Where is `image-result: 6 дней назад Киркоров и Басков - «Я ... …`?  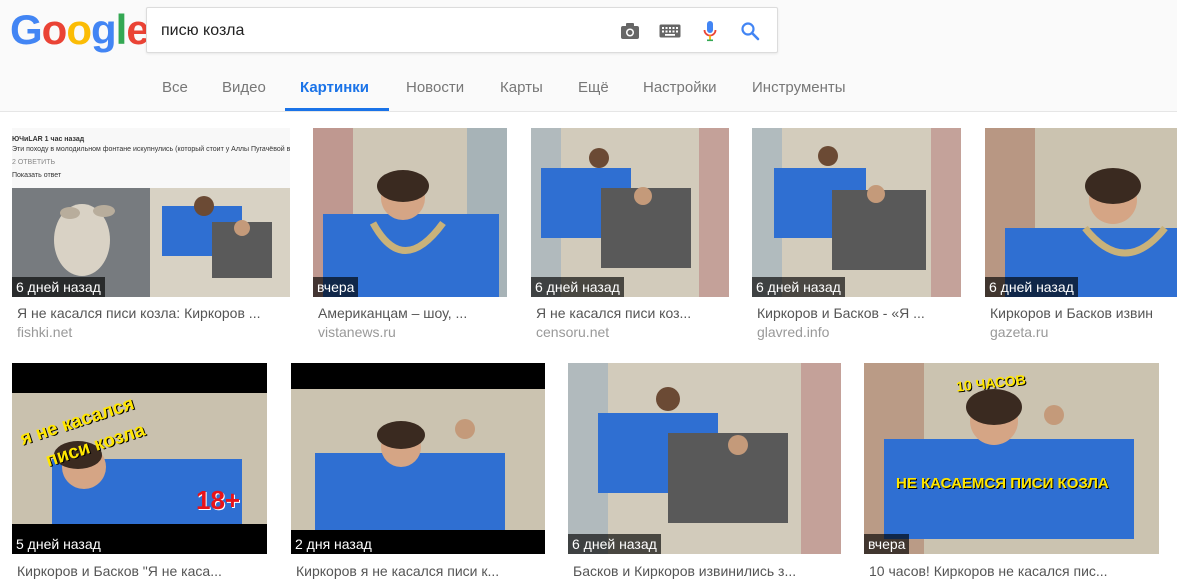 image-result: 6 дней назад Киркоров и Басков - «Я ... … is located at coordinates (856, 235).